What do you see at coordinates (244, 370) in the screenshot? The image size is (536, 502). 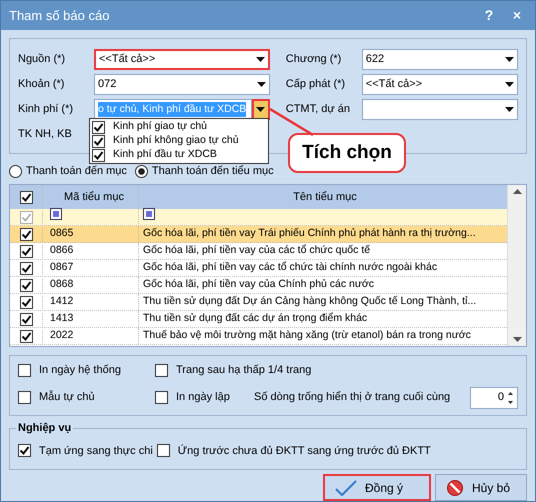 I see `checkbox-label: Trang sau hạ thấp 1/4 trang` at bounding box center [244, 370].